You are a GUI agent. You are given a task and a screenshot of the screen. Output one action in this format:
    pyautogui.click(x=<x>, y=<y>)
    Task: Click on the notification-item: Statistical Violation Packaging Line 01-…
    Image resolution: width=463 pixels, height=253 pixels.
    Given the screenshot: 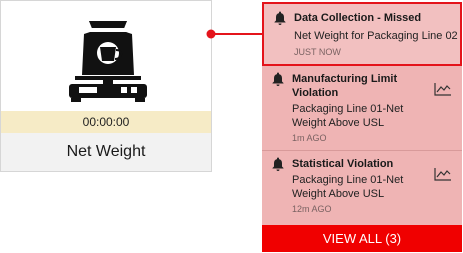 What is the action you would take?
    pyautogui.click(x=362, y=188)
    